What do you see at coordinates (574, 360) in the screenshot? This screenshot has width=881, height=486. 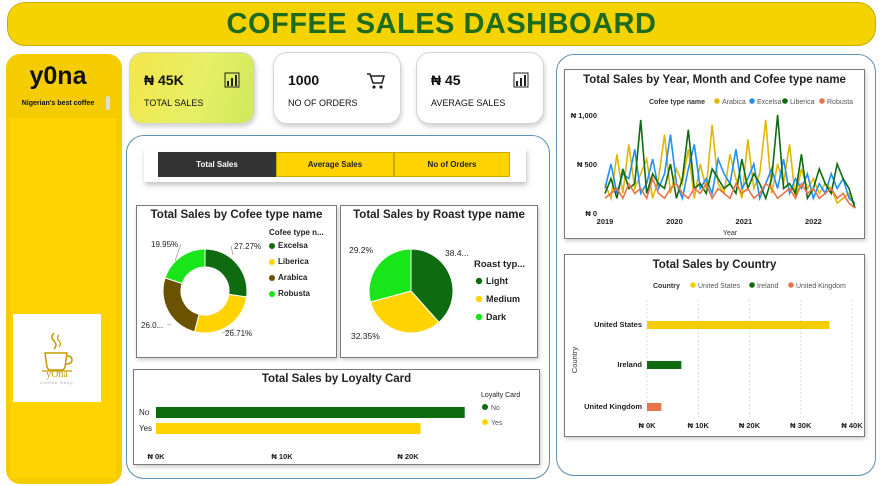 I see `y-axis-label: Country` at bounding box center [574, 360].